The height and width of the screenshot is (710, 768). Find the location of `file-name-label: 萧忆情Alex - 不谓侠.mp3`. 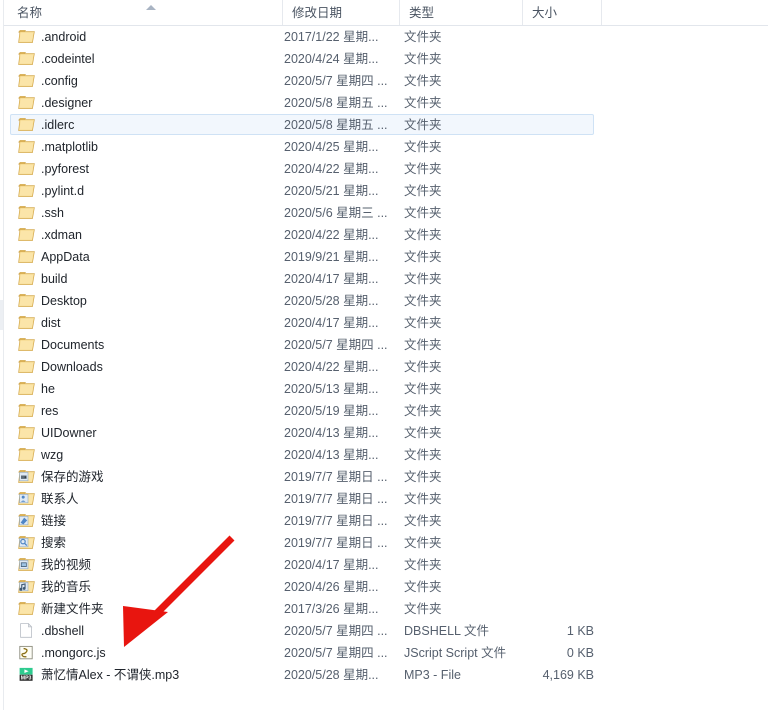

file-name-label: 萧忆情Alex - 不谓侠.mp3 is located at coordinates (110, 675).